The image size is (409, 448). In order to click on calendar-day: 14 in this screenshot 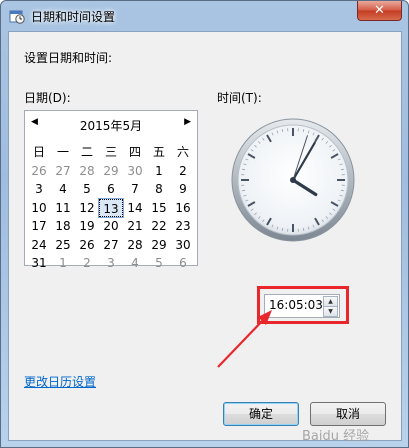, I will do `click(135, 208)`.